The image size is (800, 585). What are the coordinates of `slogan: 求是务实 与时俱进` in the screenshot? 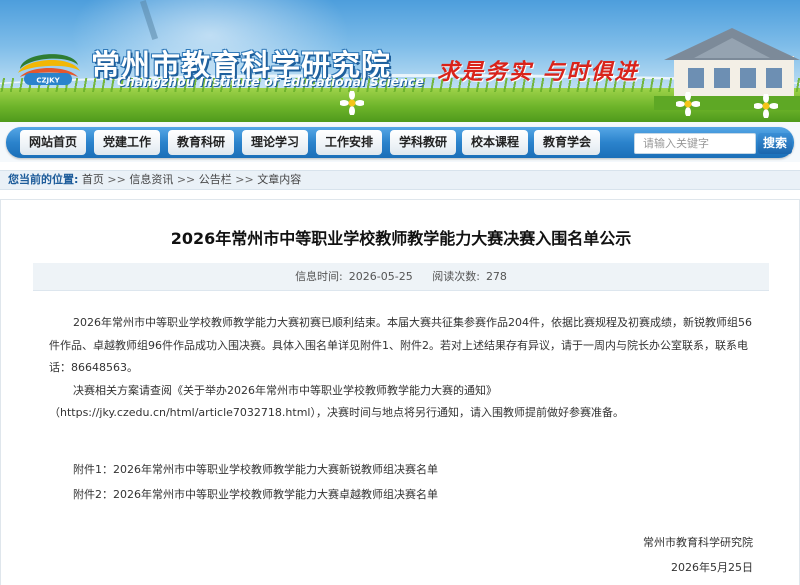 It's located at (538, 72).